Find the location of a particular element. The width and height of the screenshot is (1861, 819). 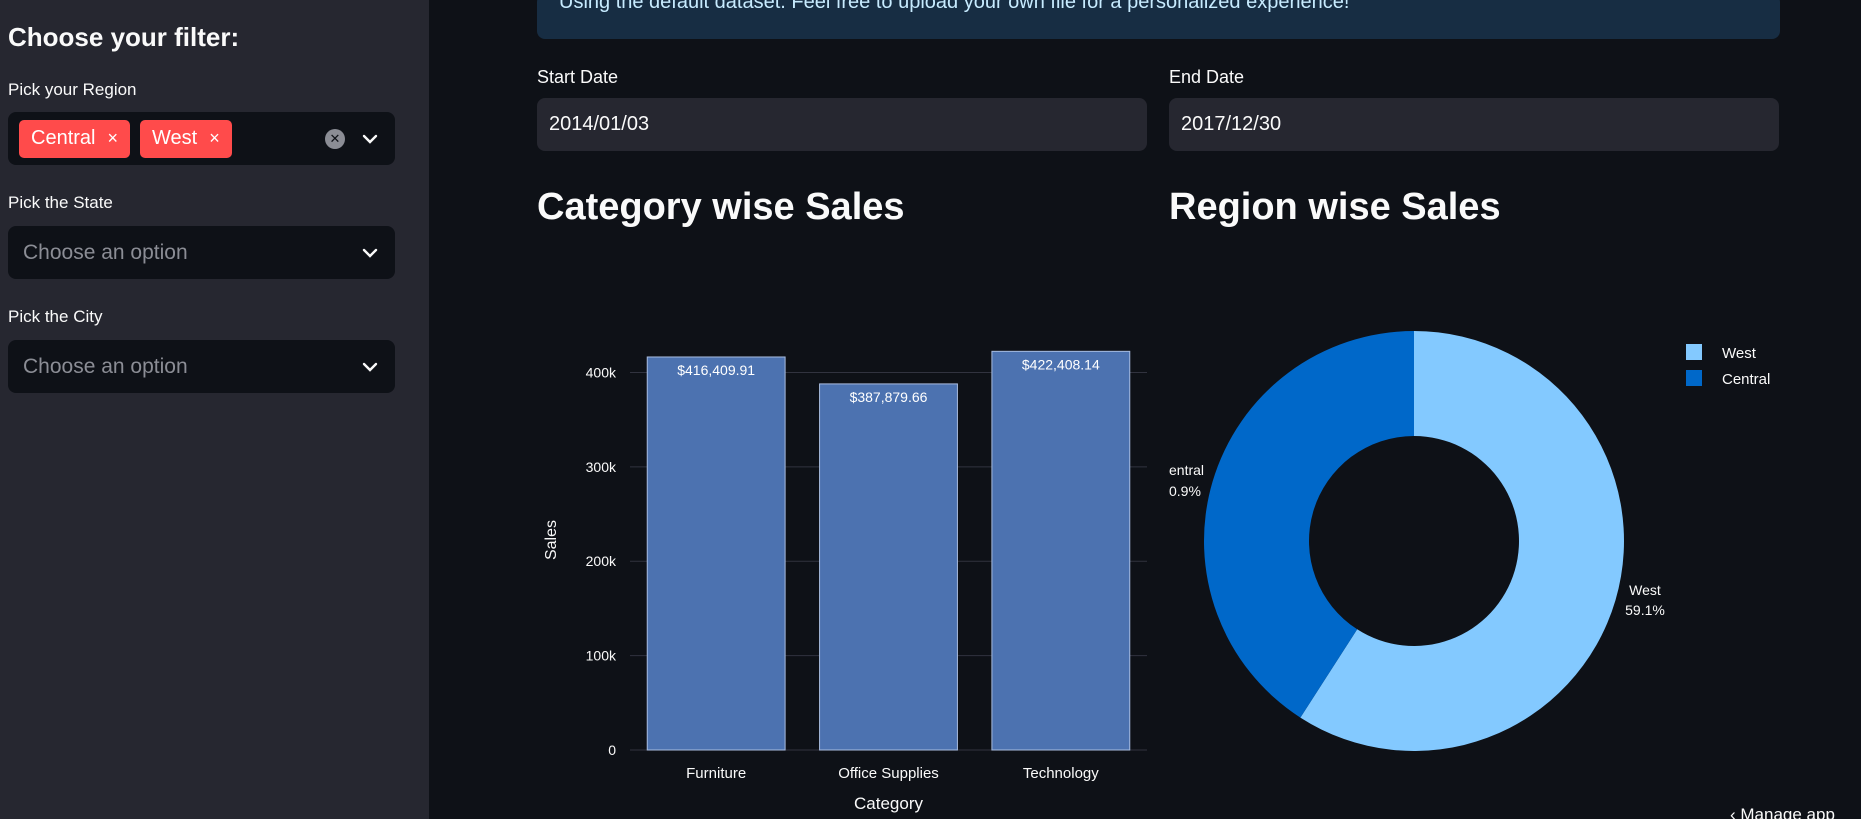

y-tick-label: 100k is located at coordinates (601, 656).